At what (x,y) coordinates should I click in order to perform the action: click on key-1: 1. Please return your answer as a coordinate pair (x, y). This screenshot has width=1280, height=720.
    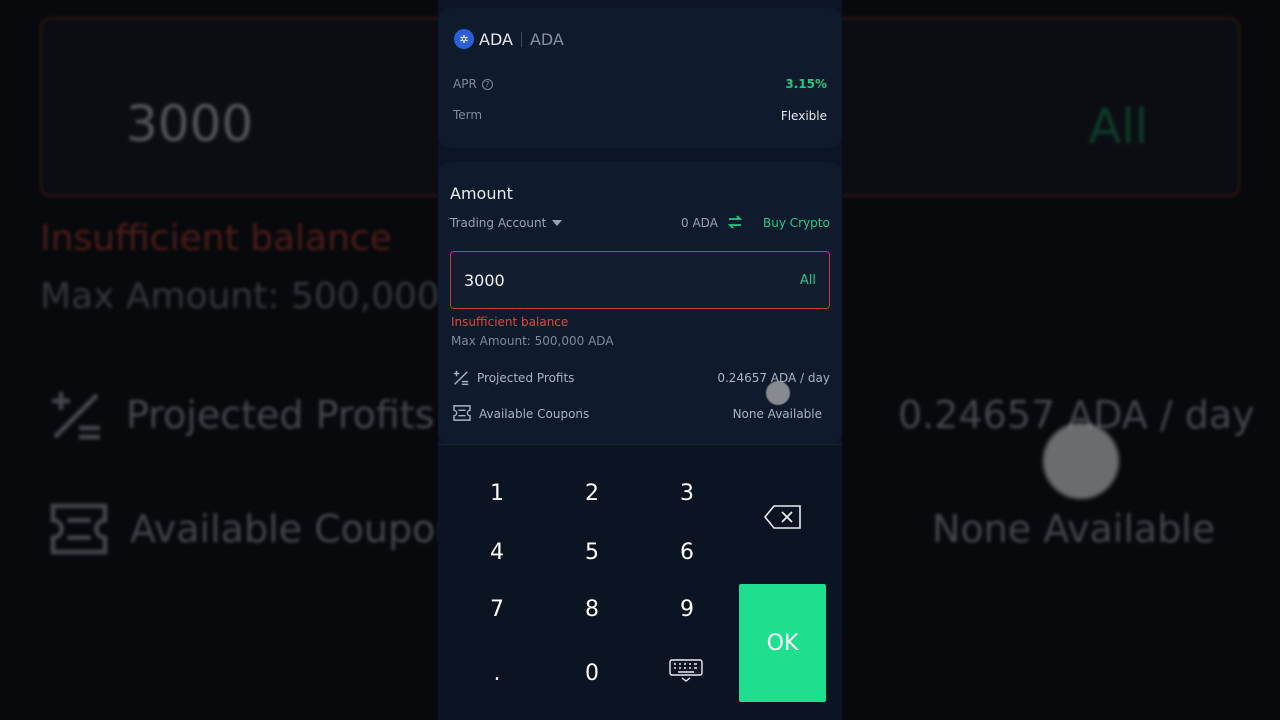
    Looking at the image, I should click on (497, 493).